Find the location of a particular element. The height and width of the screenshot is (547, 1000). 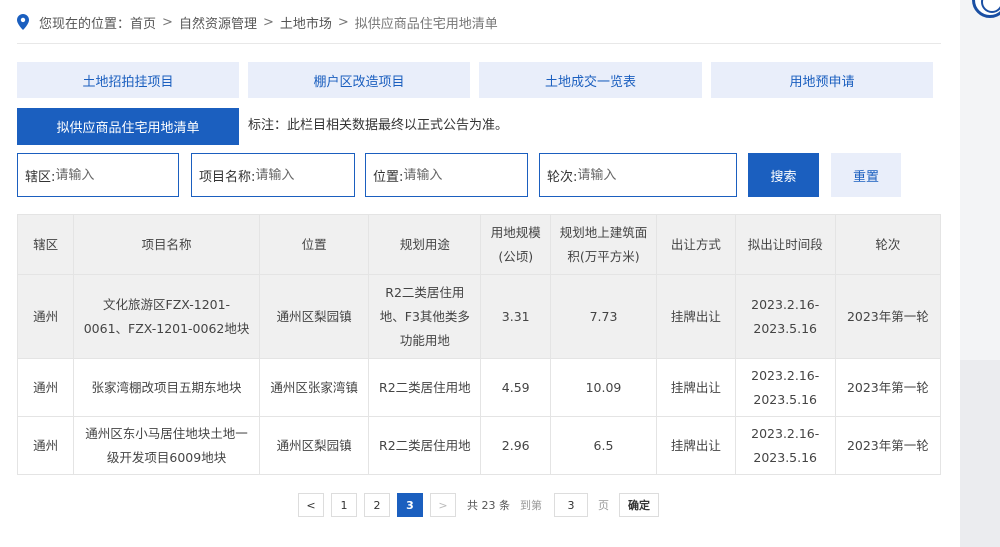

district-filter: 辖区: is located at coordinates (98, 175).